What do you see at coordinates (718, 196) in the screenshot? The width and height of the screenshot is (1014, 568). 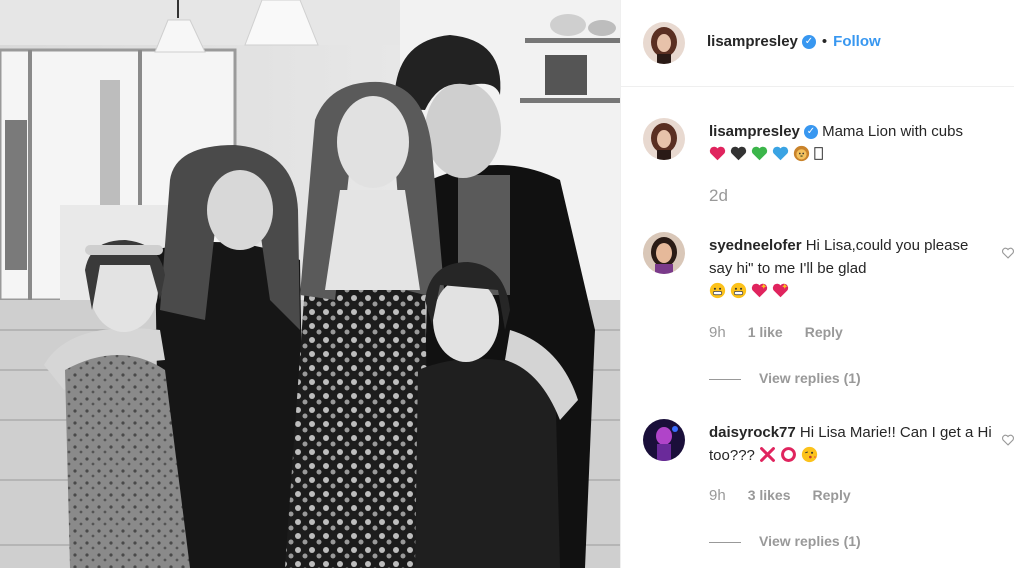 I see `post-timestamp: 2d` at bounding box center [718, 196].